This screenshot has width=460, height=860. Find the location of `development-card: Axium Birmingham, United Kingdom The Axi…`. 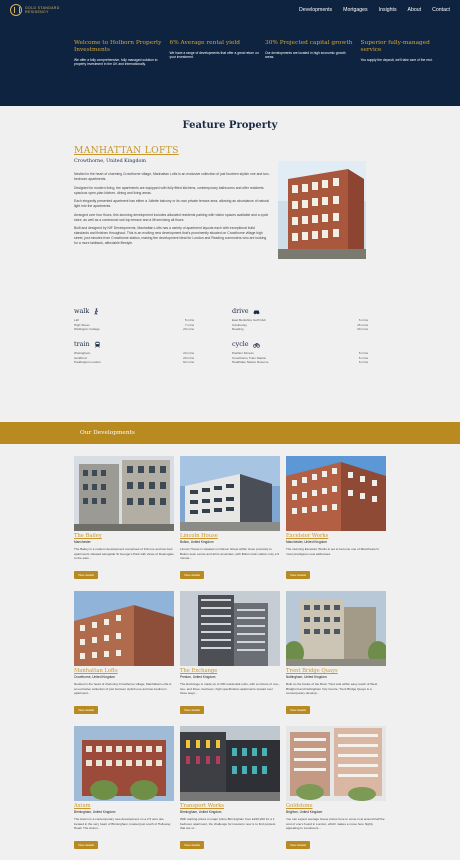

development-card: Axium Birmingham, United Kingdom The Axi… is located at coordinates (124, 788).